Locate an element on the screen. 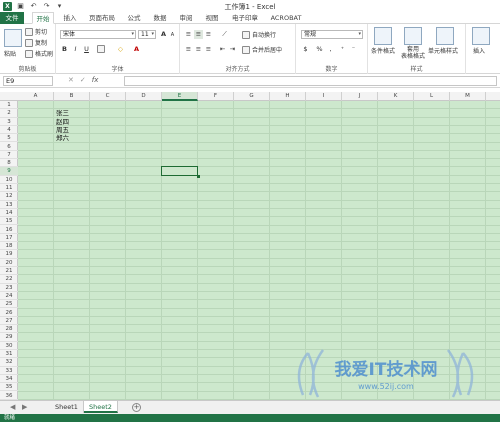 The image size is (500, 422). percent-button: % is located at coordinates (319, 49).